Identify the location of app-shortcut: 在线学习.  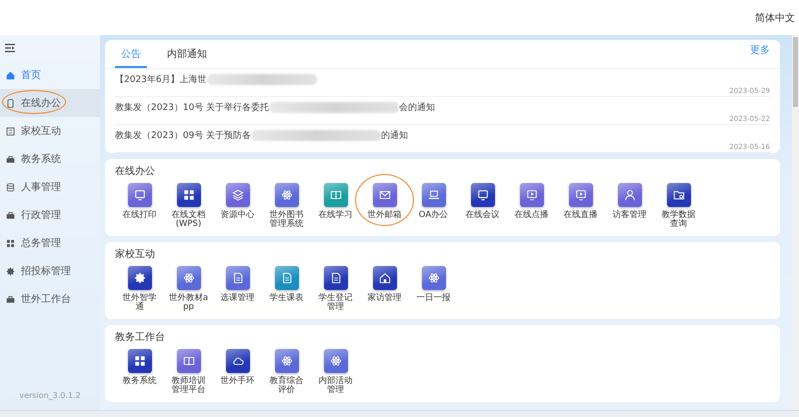
(335, 202).